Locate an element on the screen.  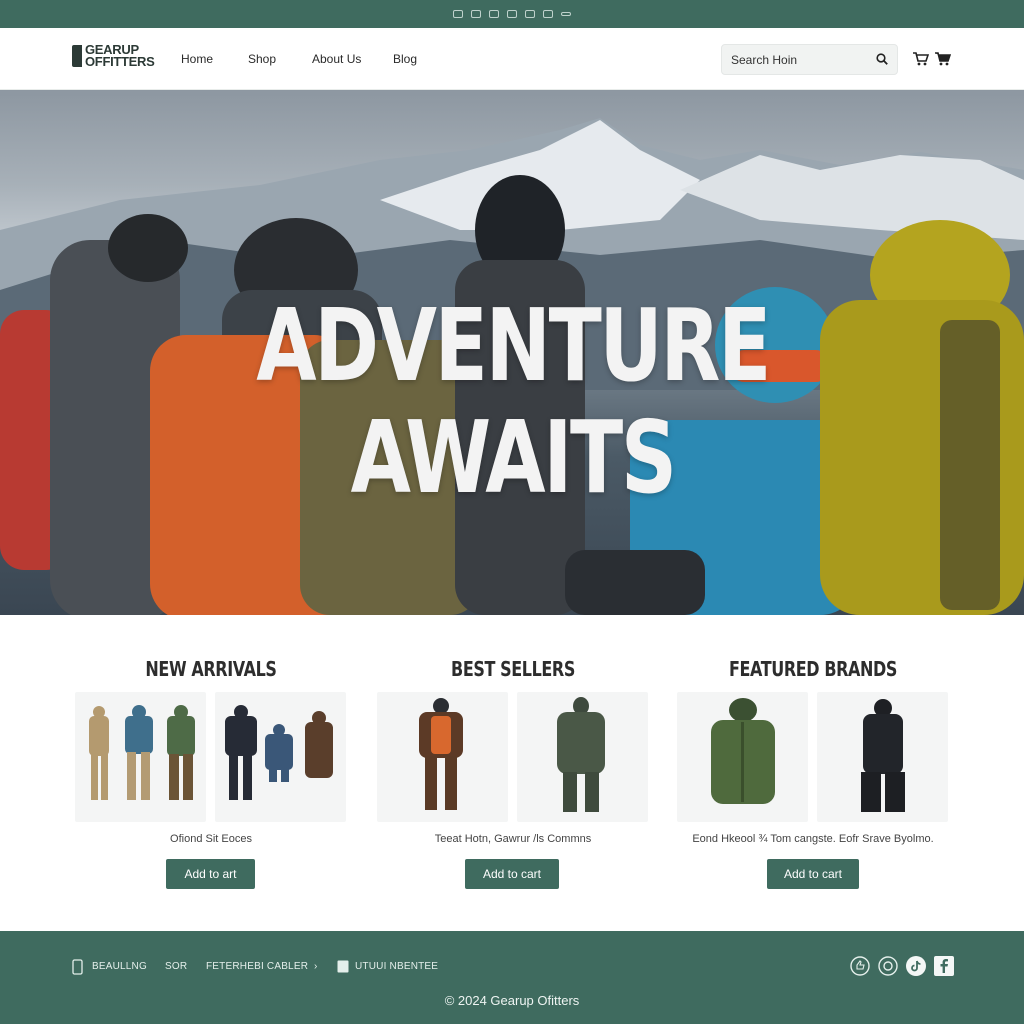
search-box is located at coordinates (809, 59).